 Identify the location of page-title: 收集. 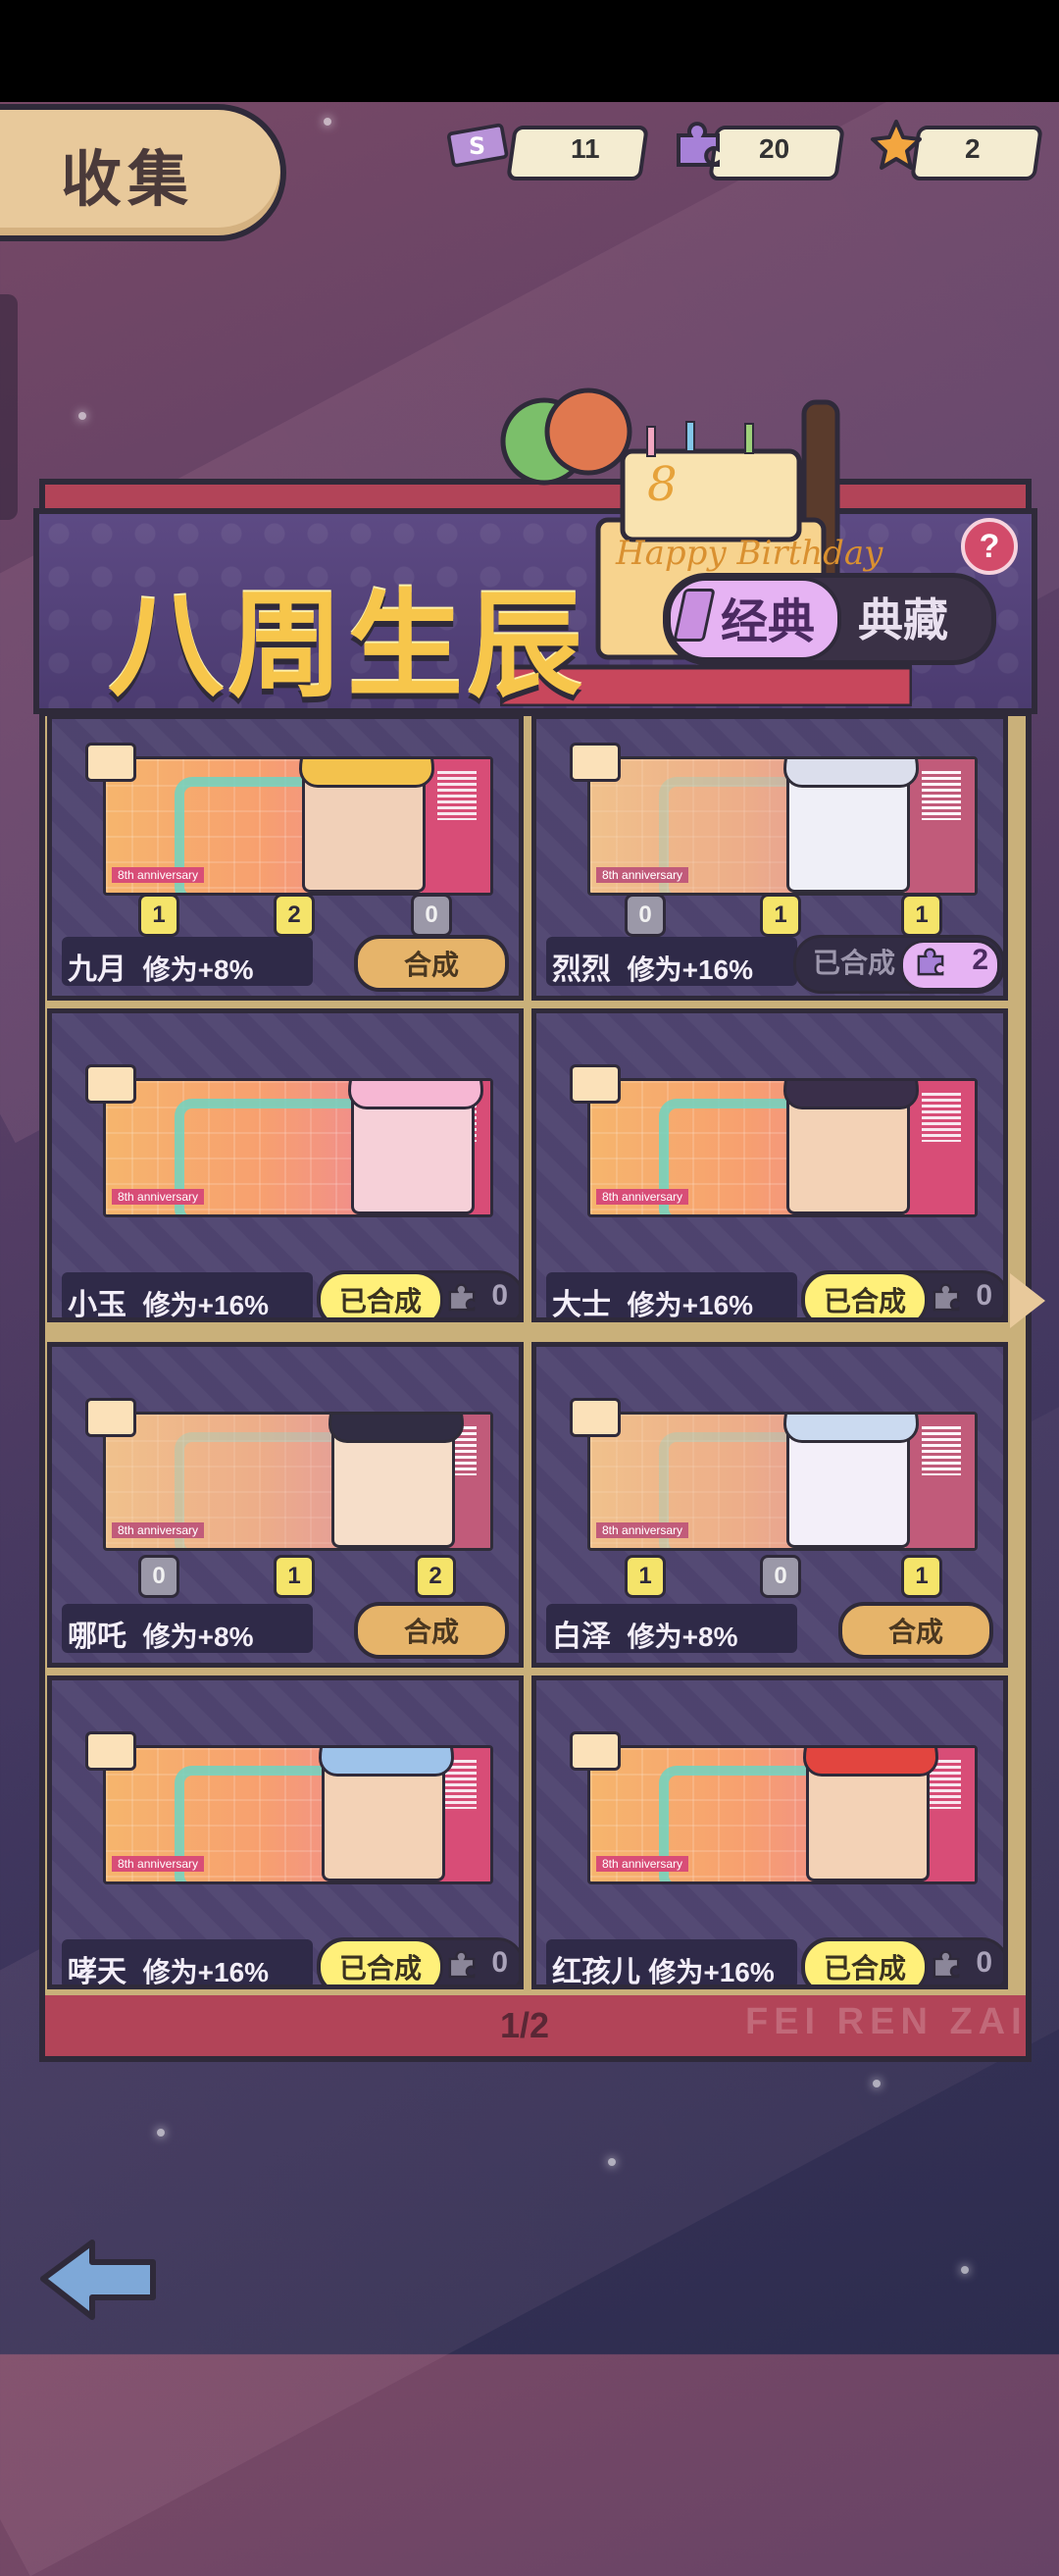
(128, 180).